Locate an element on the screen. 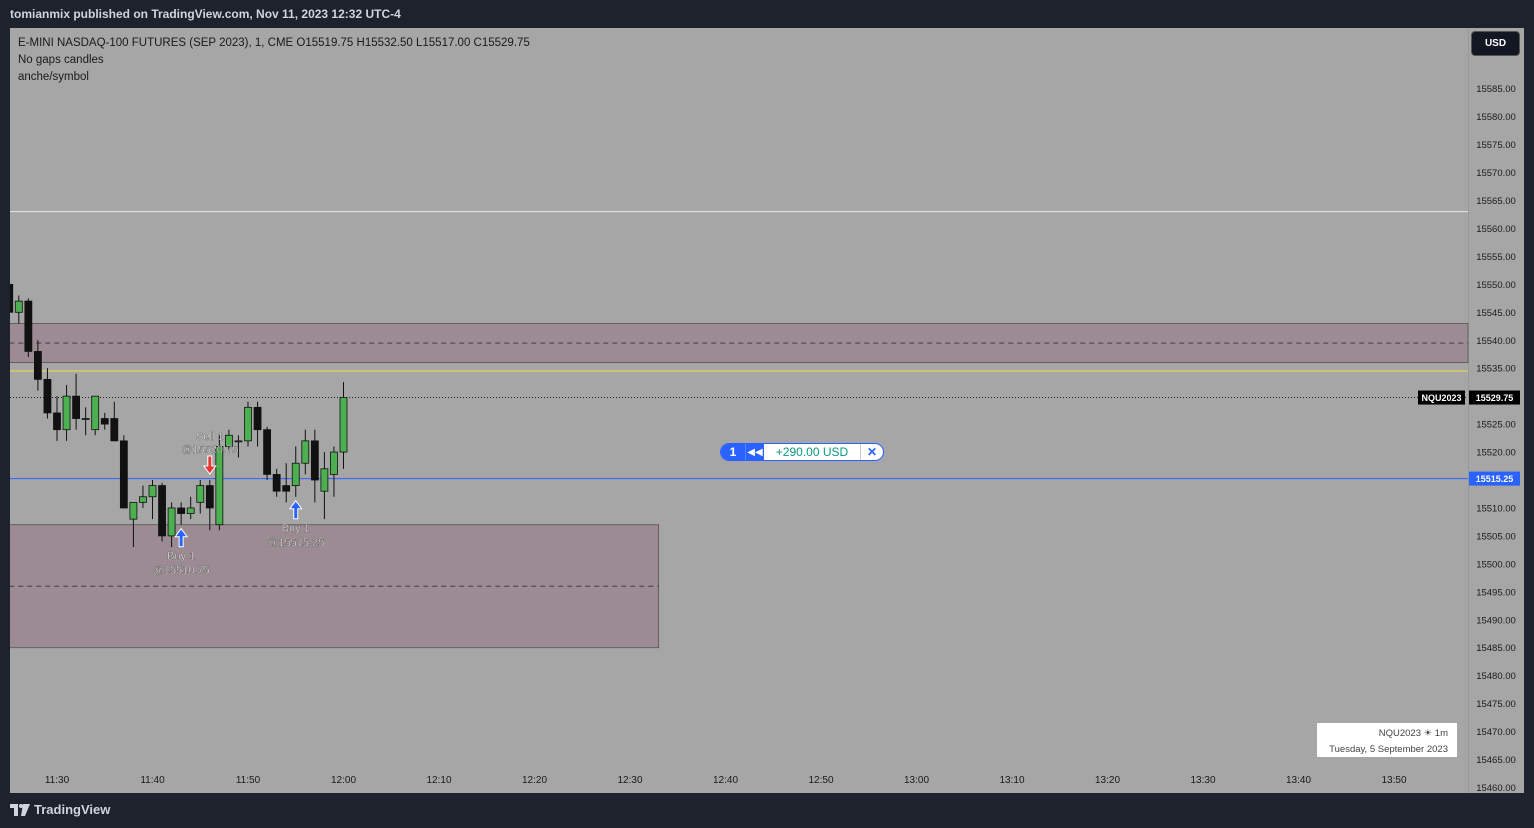 The height and width of the screenshot is (828, 1534). x-tick-label: 13:40 is located at coordinates (1298, 780).